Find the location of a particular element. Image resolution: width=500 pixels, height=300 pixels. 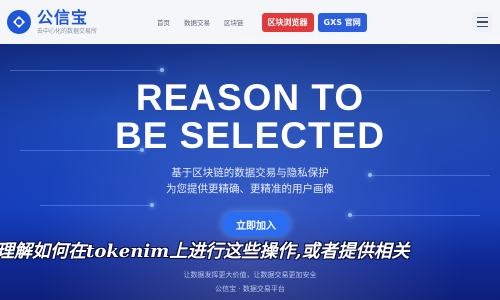

menu-icon is located at coordinates (482, 22).